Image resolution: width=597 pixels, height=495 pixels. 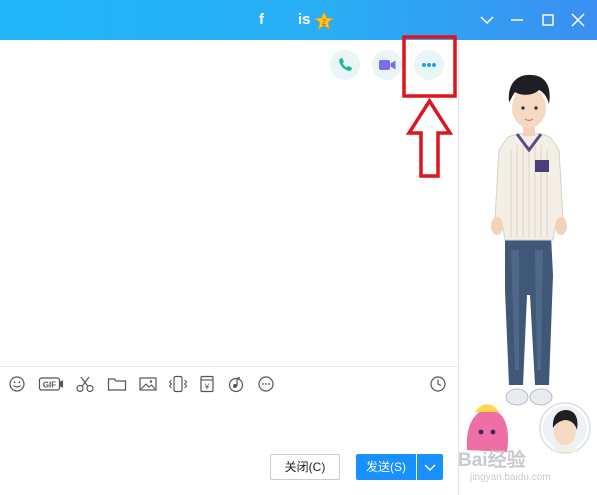 I want to click on music-button, so click(x=236, y=384).